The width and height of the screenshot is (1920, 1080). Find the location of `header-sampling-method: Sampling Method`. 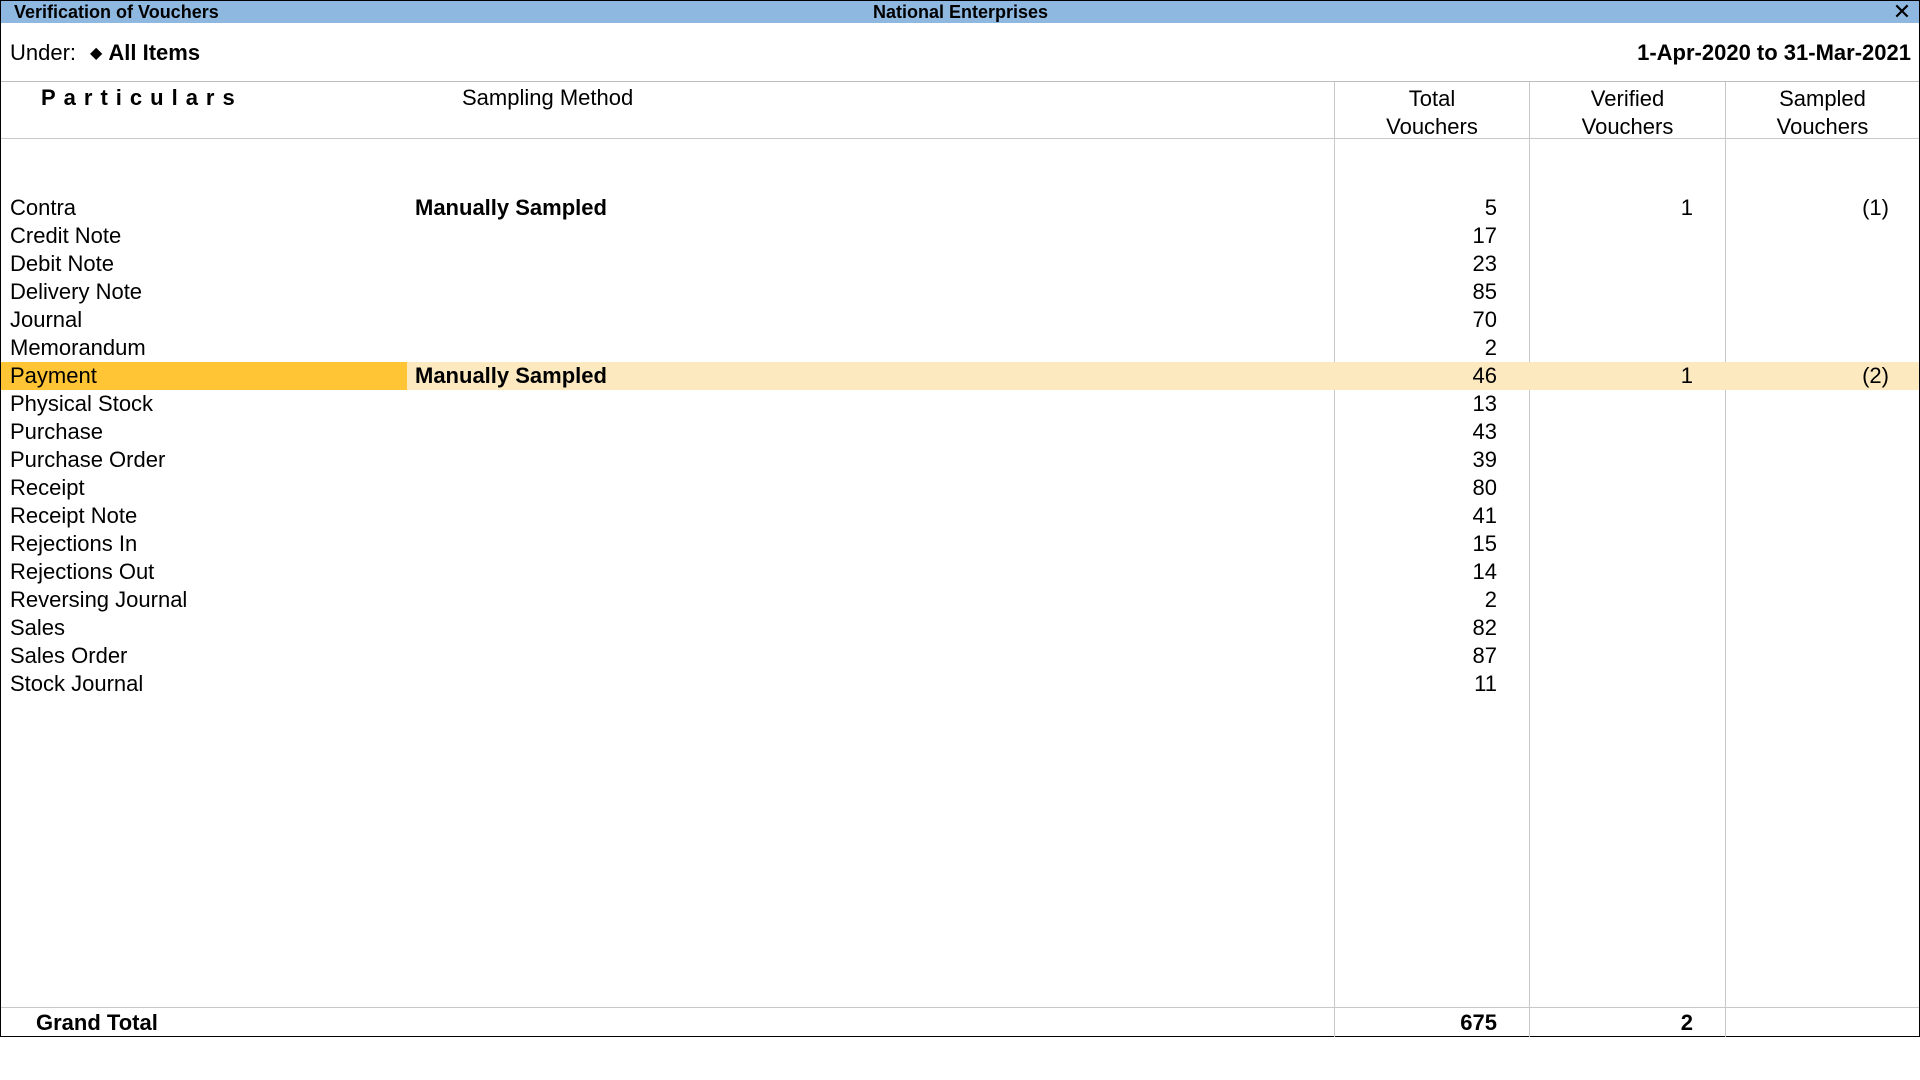

header-sampling-method: Sampling Method is located at coordinates (548, 97).